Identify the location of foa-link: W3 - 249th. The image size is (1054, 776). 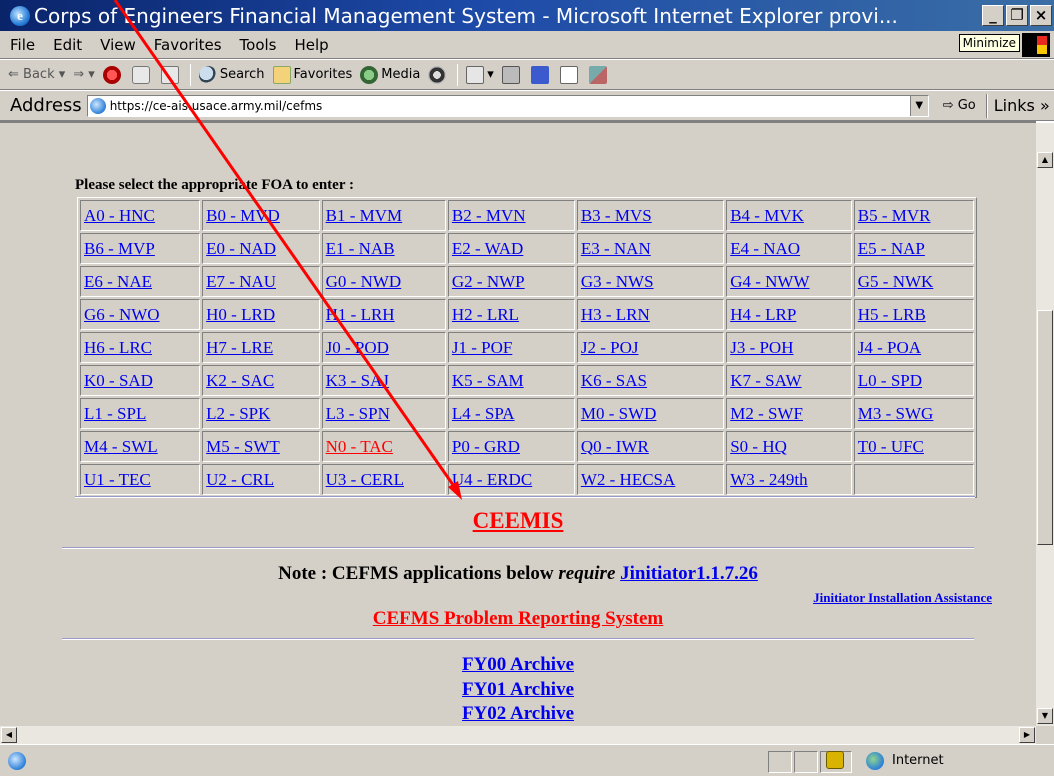
(768, 479).